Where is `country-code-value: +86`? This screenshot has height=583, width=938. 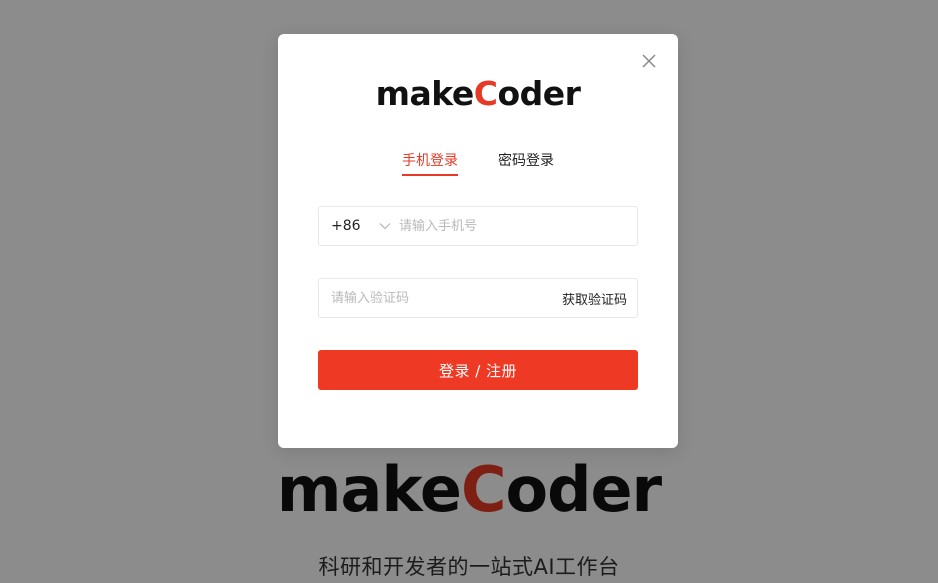 country-code-value: +86 is located at coordinates (346, 226).